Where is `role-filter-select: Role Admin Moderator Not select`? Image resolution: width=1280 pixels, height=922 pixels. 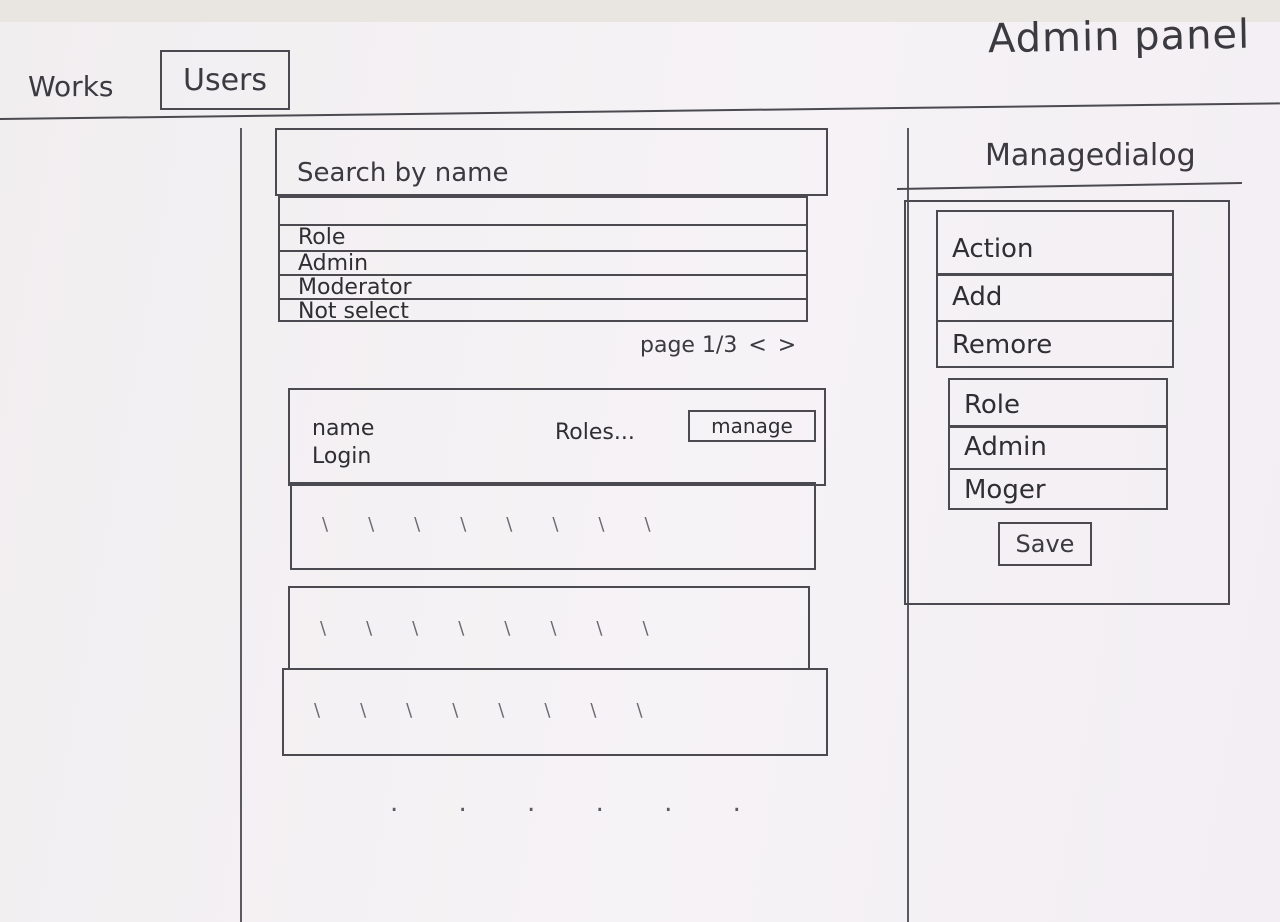 role-filter-select: Role Admin Moderator Not select is located at coordinates (543, 260).